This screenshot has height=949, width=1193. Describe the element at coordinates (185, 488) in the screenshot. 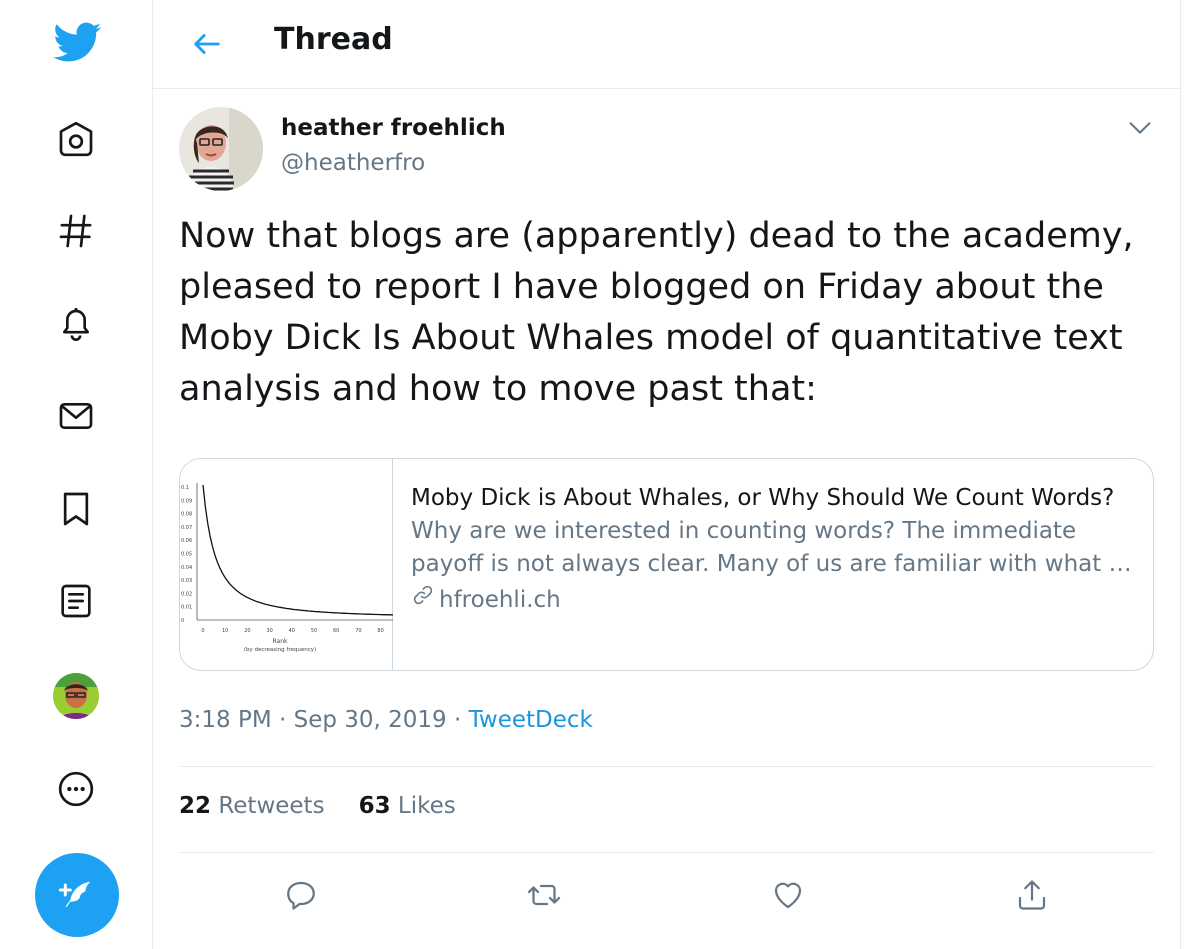

I see `thumb-y-tick: 0.1` at that location.